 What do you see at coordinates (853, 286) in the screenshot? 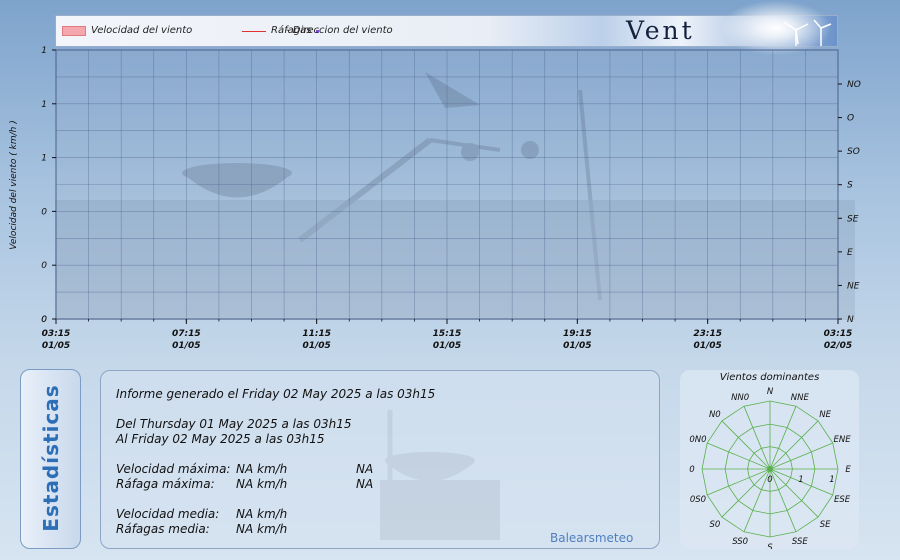
I see `direction-tick-label: NE` at bounding box center [853, 286].